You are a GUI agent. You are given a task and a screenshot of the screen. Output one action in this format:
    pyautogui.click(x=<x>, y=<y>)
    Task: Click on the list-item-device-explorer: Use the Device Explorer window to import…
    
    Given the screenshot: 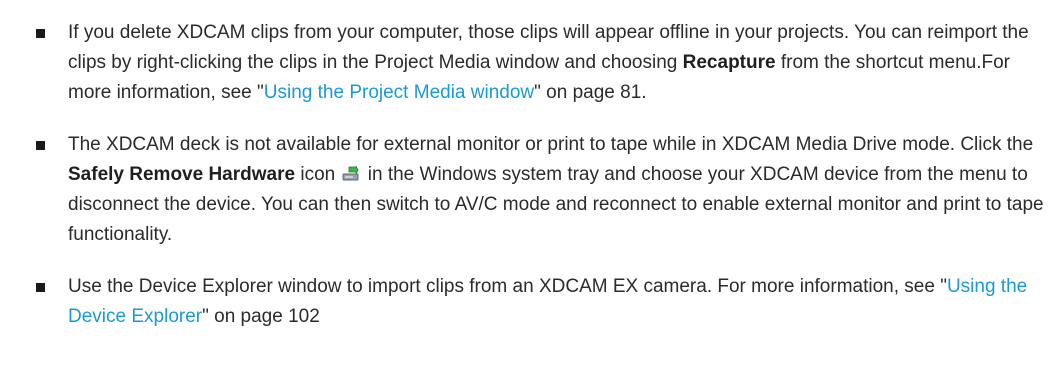 What is the action you would take?
    pyautogui.click(x=543, y=302)
    